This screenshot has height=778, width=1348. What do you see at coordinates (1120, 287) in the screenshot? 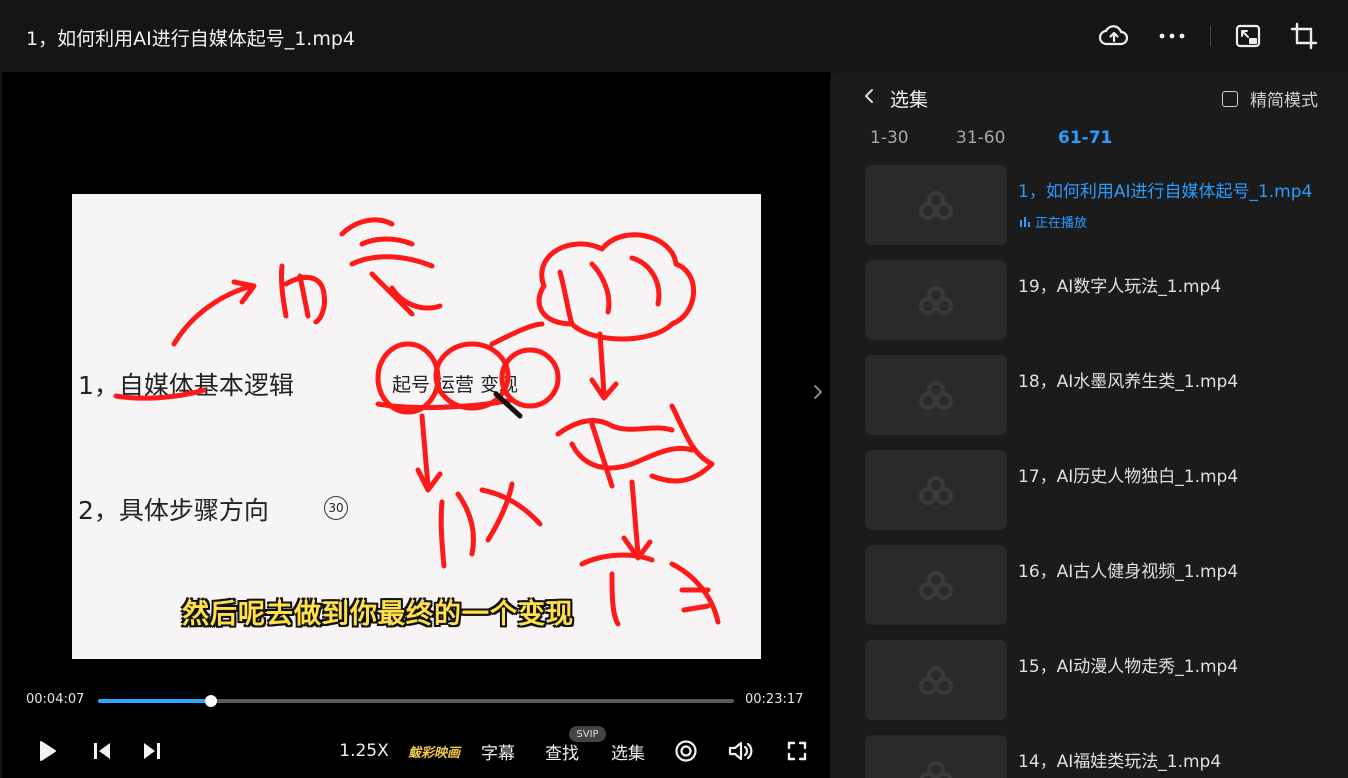
I see `episode-title: 19，AI数字人玩法_1.mp4` at bounding box center [1120, 287].